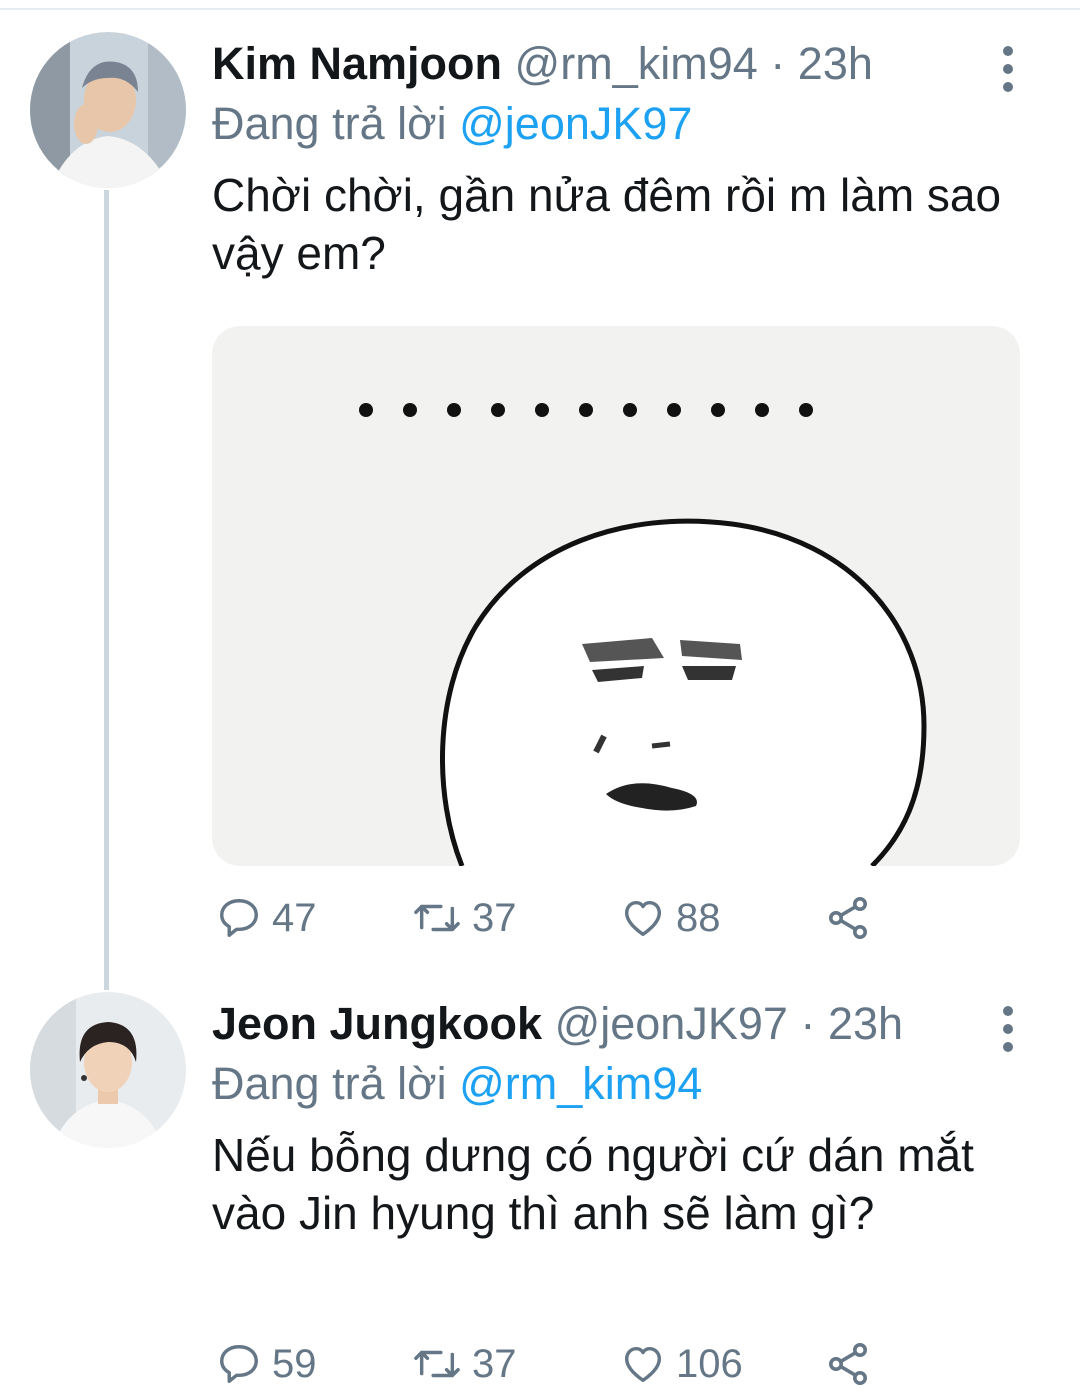 Image resolution: width=1080 pixels, height=1398 pixels. I want to click on like-button: 106, so click(681, 1364).